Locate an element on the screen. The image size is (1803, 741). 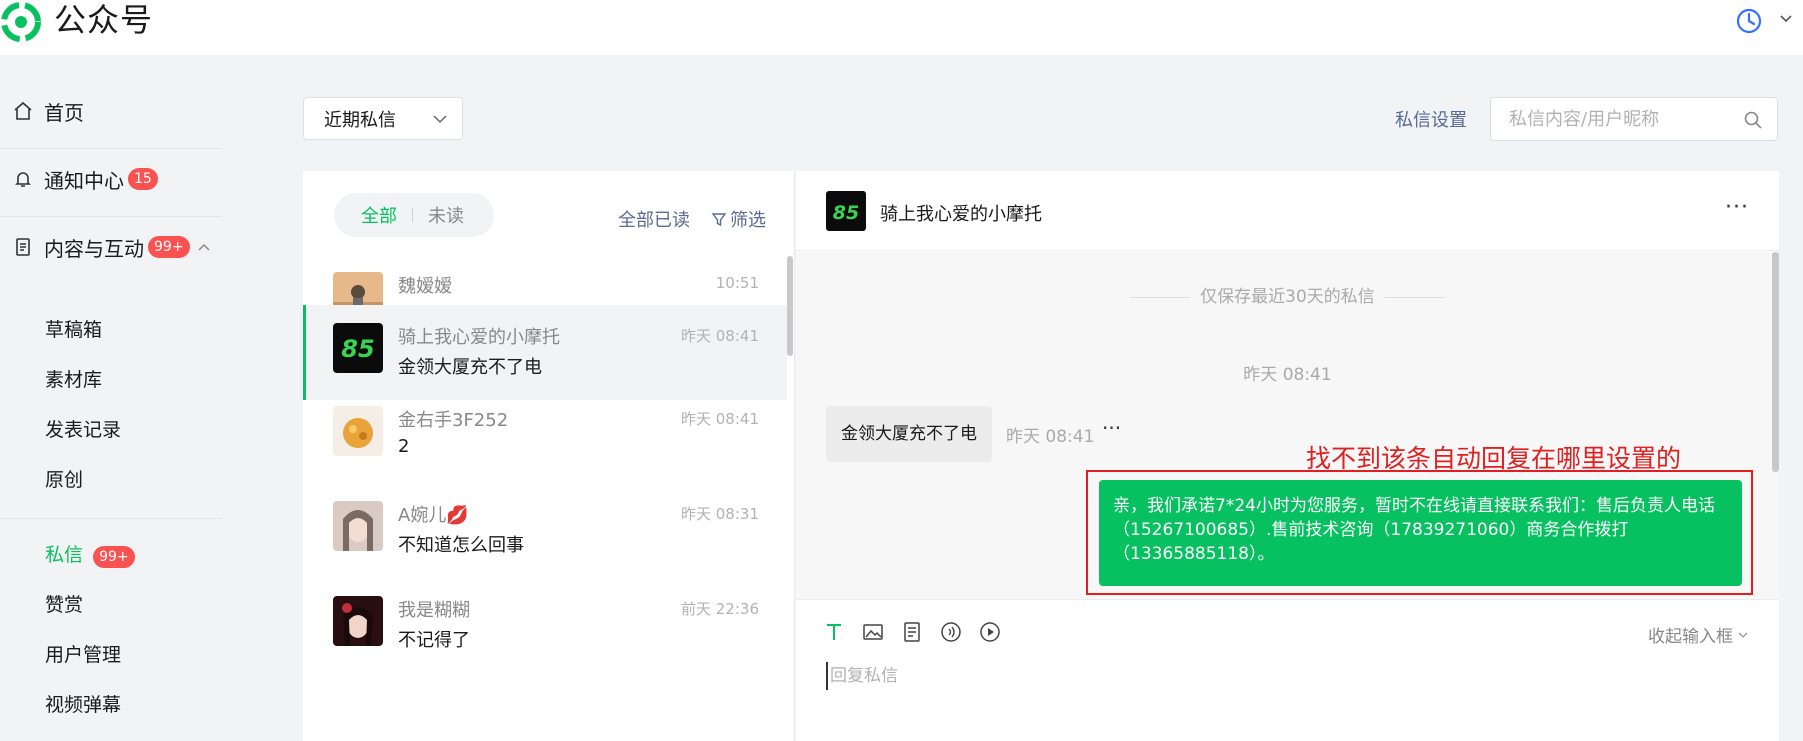
conversation-list-scrollbar is located at coordinates (790, 306).